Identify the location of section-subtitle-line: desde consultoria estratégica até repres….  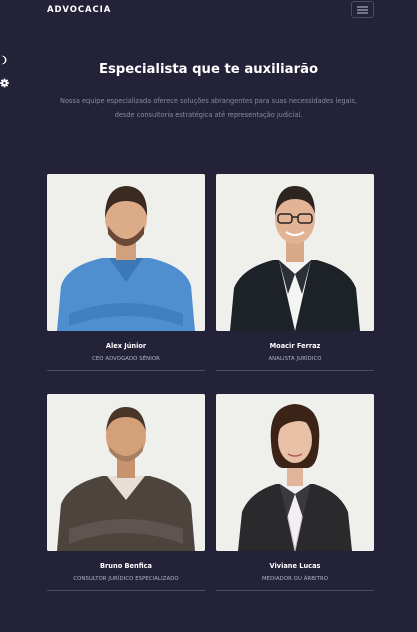
(208, 114).